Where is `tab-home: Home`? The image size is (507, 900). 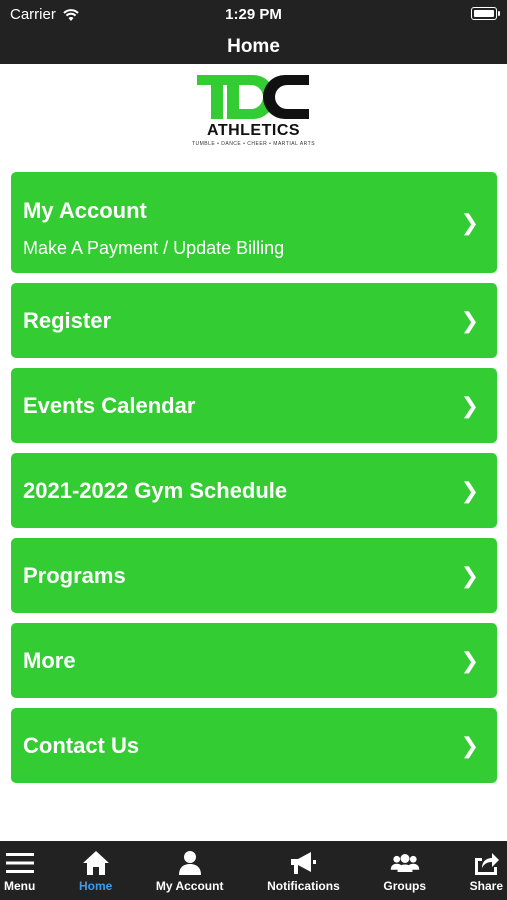
tab-home: Home is located at coordinates (95, 870).